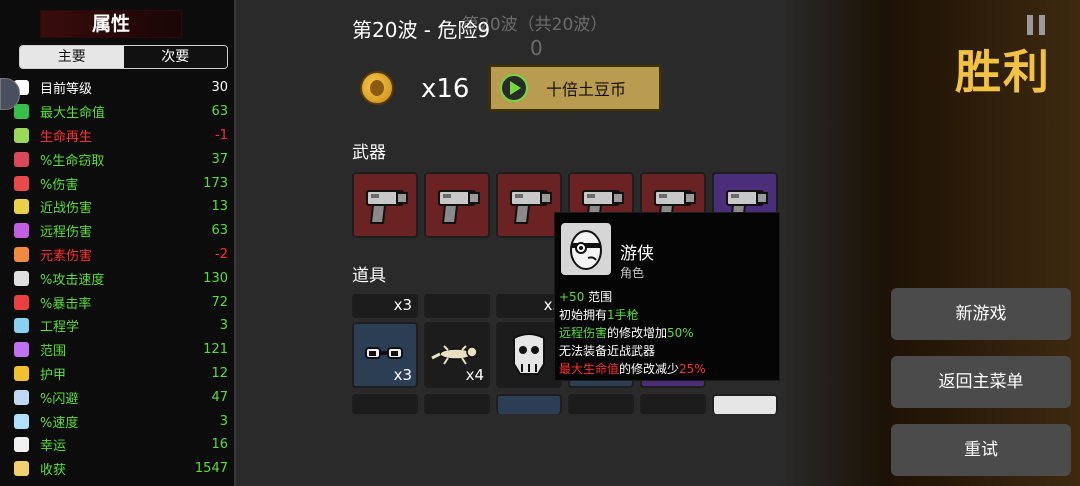 This screenshot has width=1080, height=486. I want to click on tab-primary: 主要, so click(72, 57).